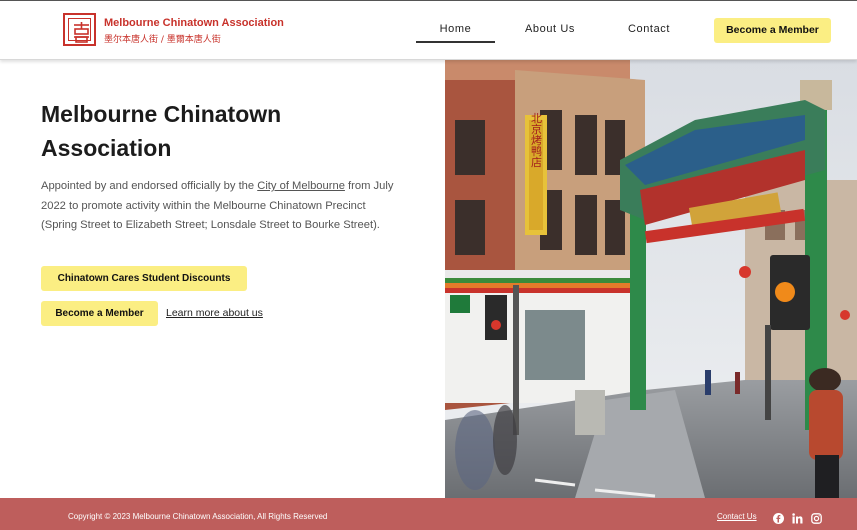 This screenshot has width=857, height=530. I want to click on linkedin-icon, so click(797, 517).